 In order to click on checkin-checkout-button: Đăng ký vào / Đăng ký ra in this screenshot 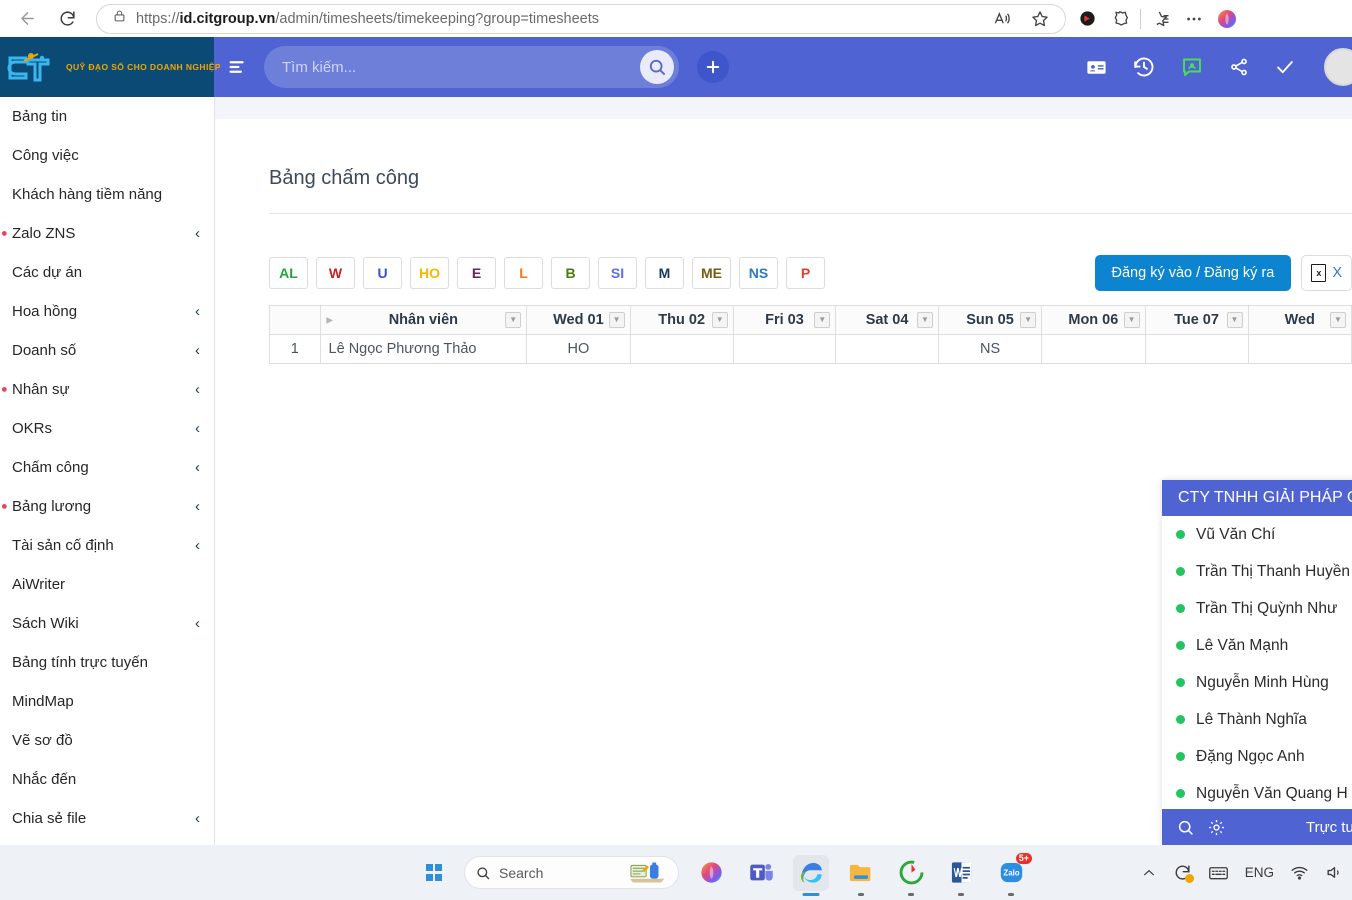, I will do `click(1193, 273)`.